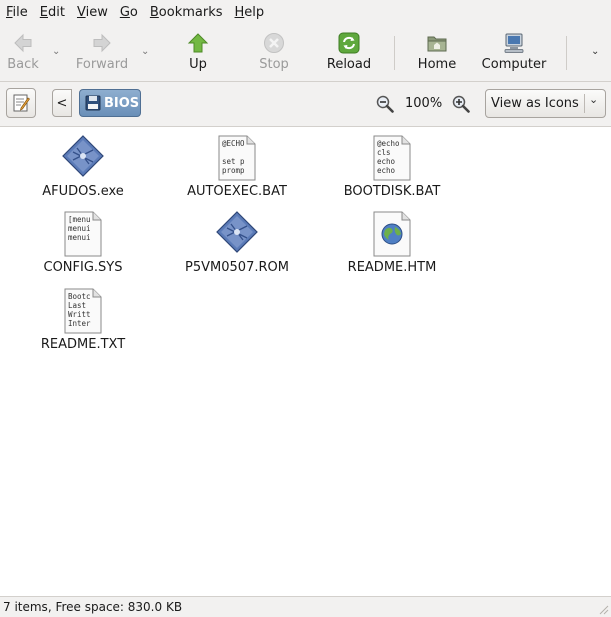  What do you see at coordinates (102, 43) in the screenshot?
I see `forward-arrow-icon` at bounding box center [102, 43].